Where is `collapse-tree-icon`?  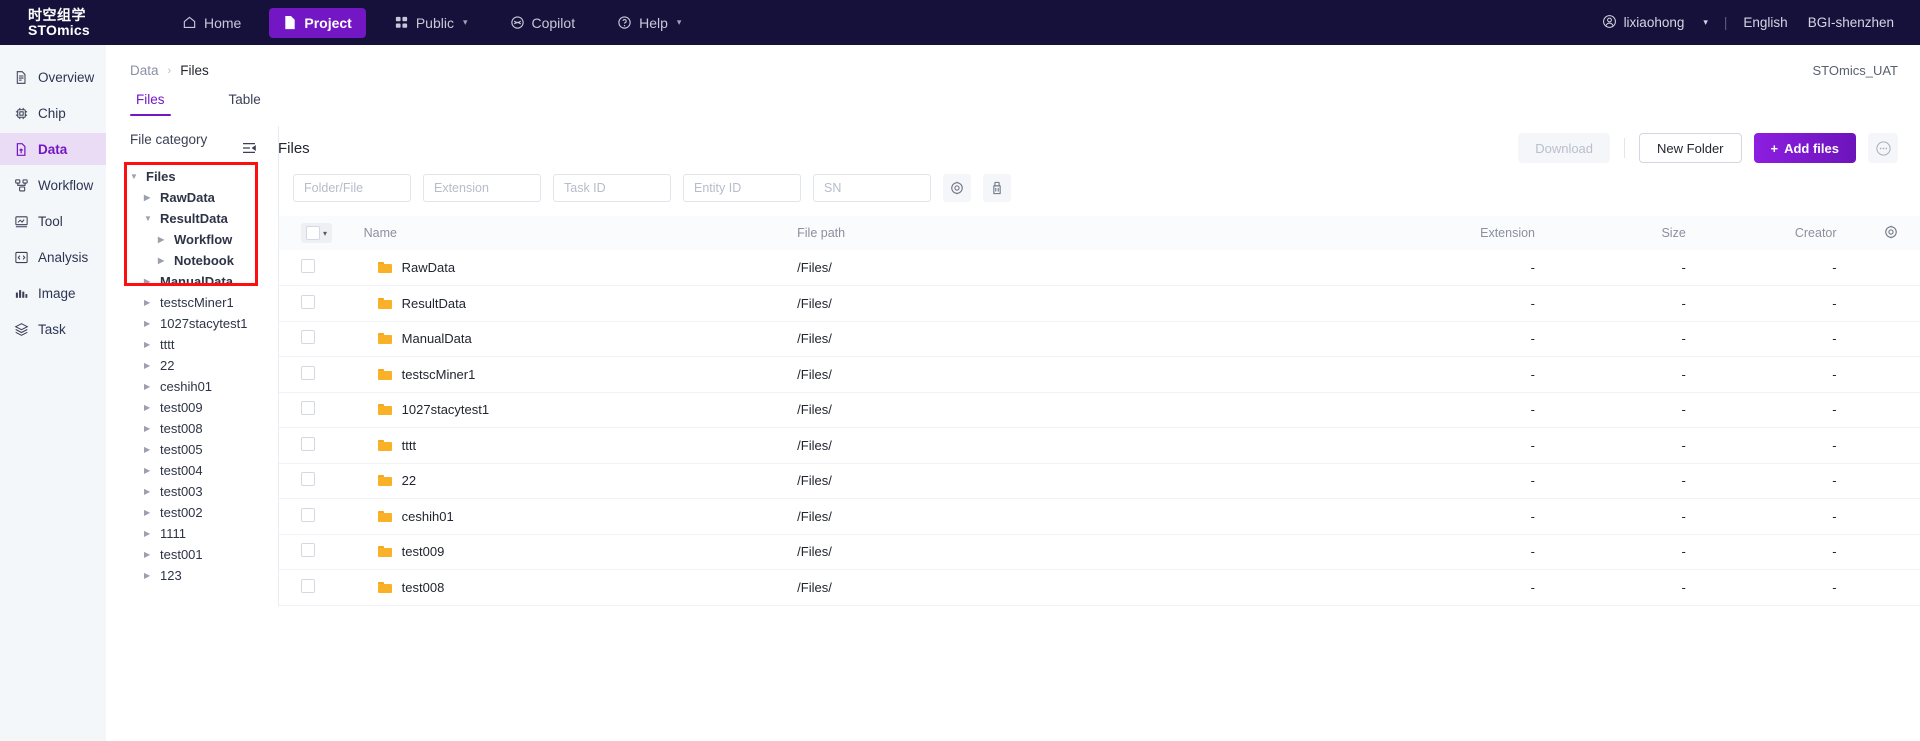
collapse-tree-icon is located at coordinates (249, 148).